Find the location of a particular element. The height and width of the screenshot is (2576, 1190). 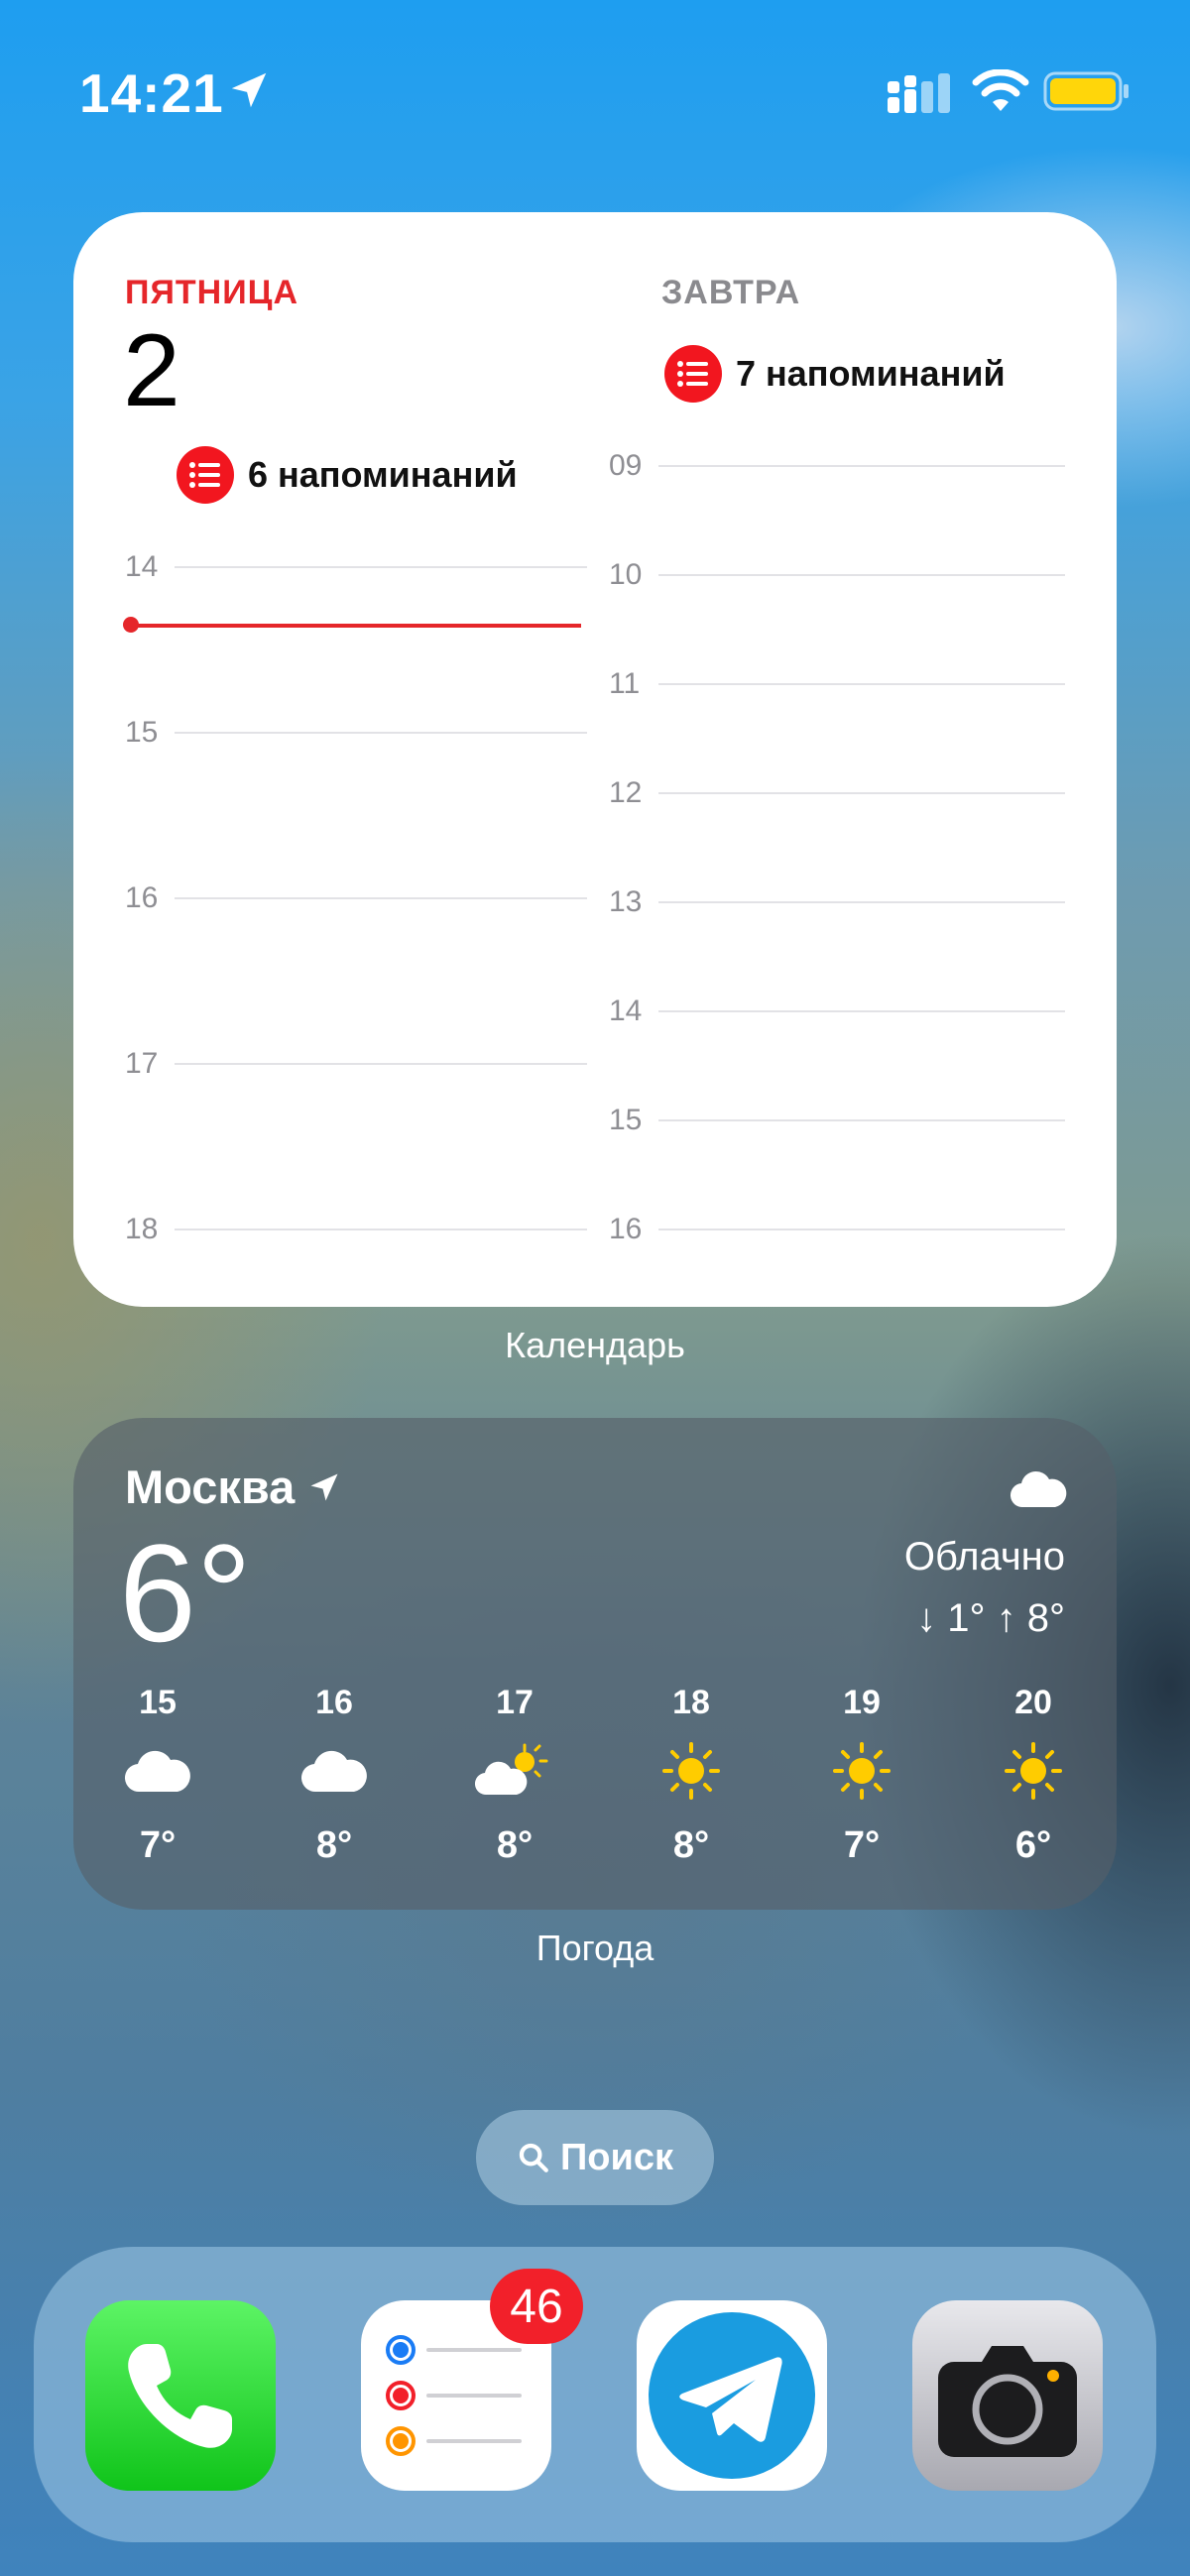

battery-icon is located at coordinates (1086, 91).